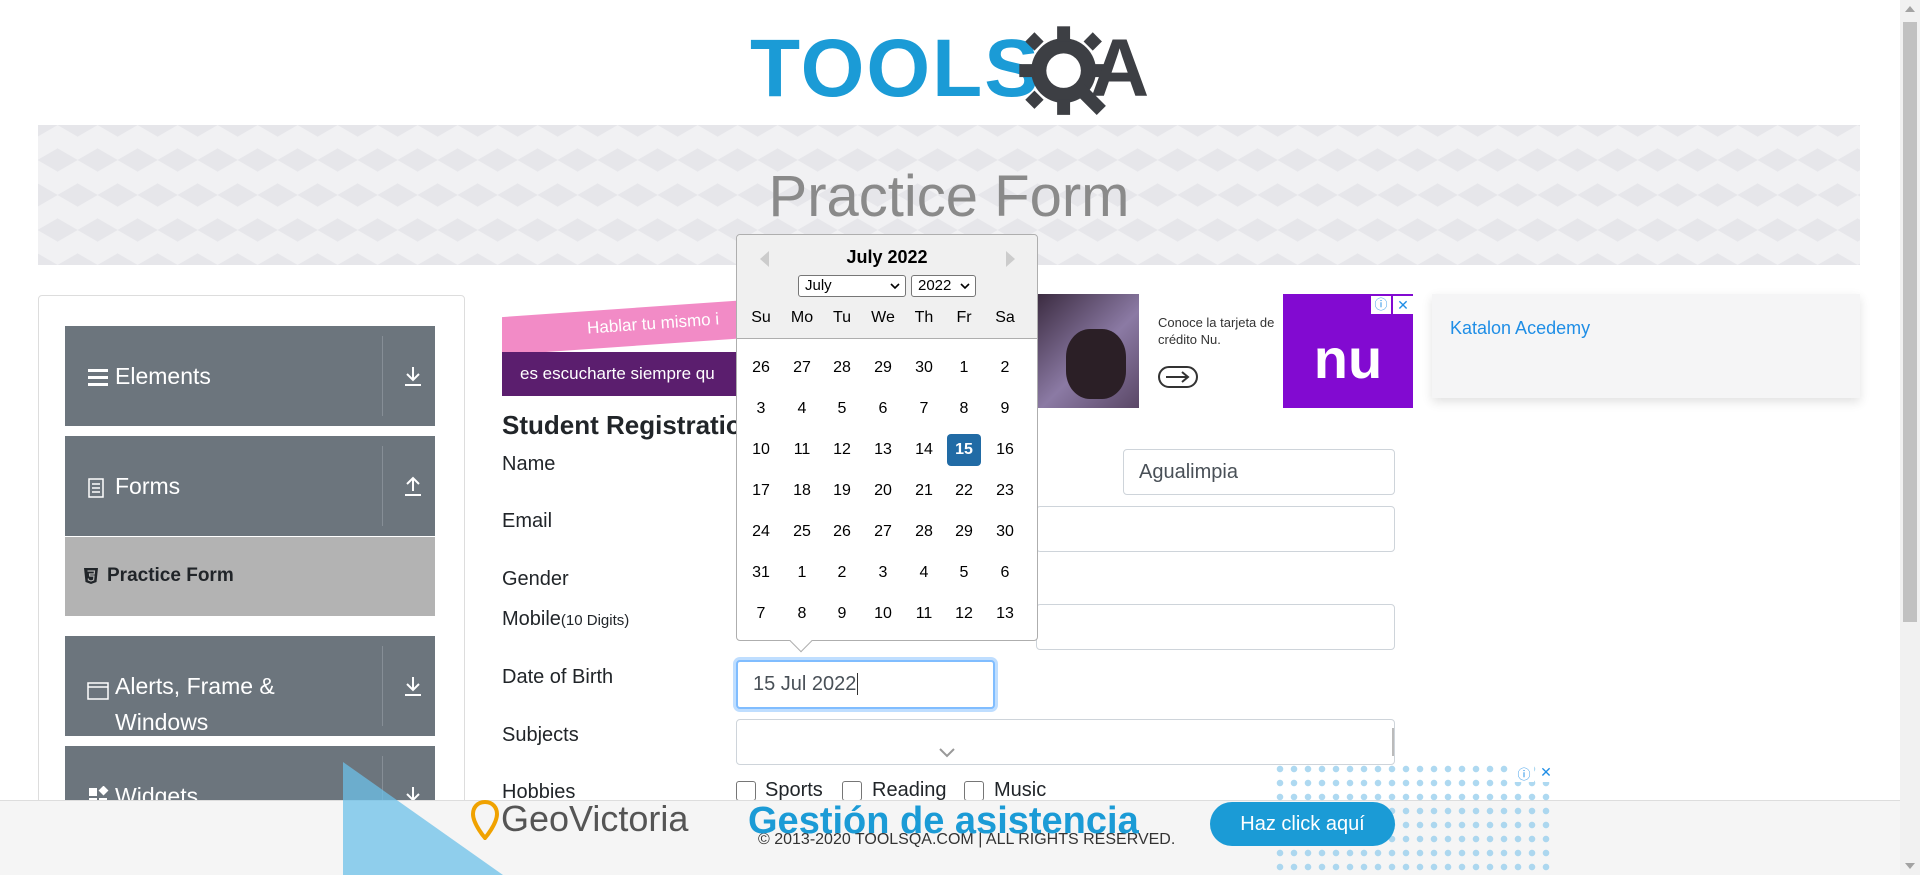 This screenshot has width=1920, height=875. Describe the element at coordinates (1910, 322) in the screenshot. I see `scrollbar-thumb` at that location.